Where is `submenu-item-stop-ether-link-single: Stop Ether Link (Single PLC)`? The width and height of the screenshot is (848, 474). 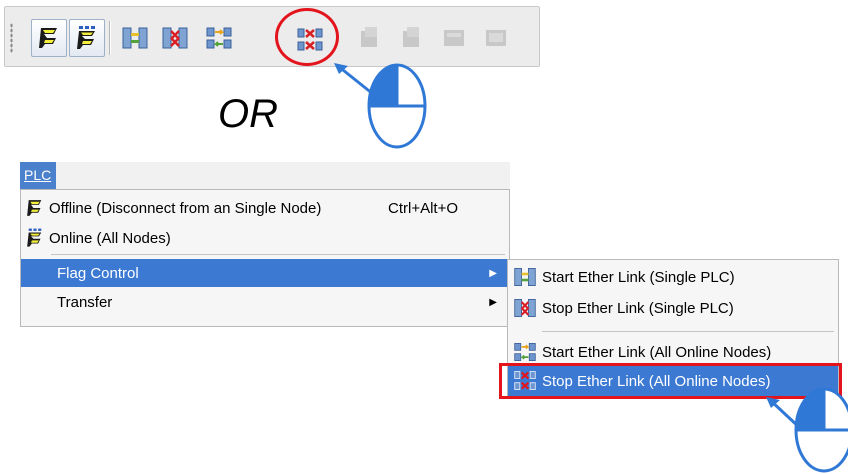 submenu-item-stop-ether-link-single: Stop Ether Link (Single PLC) is located at coordinates (673, 308).